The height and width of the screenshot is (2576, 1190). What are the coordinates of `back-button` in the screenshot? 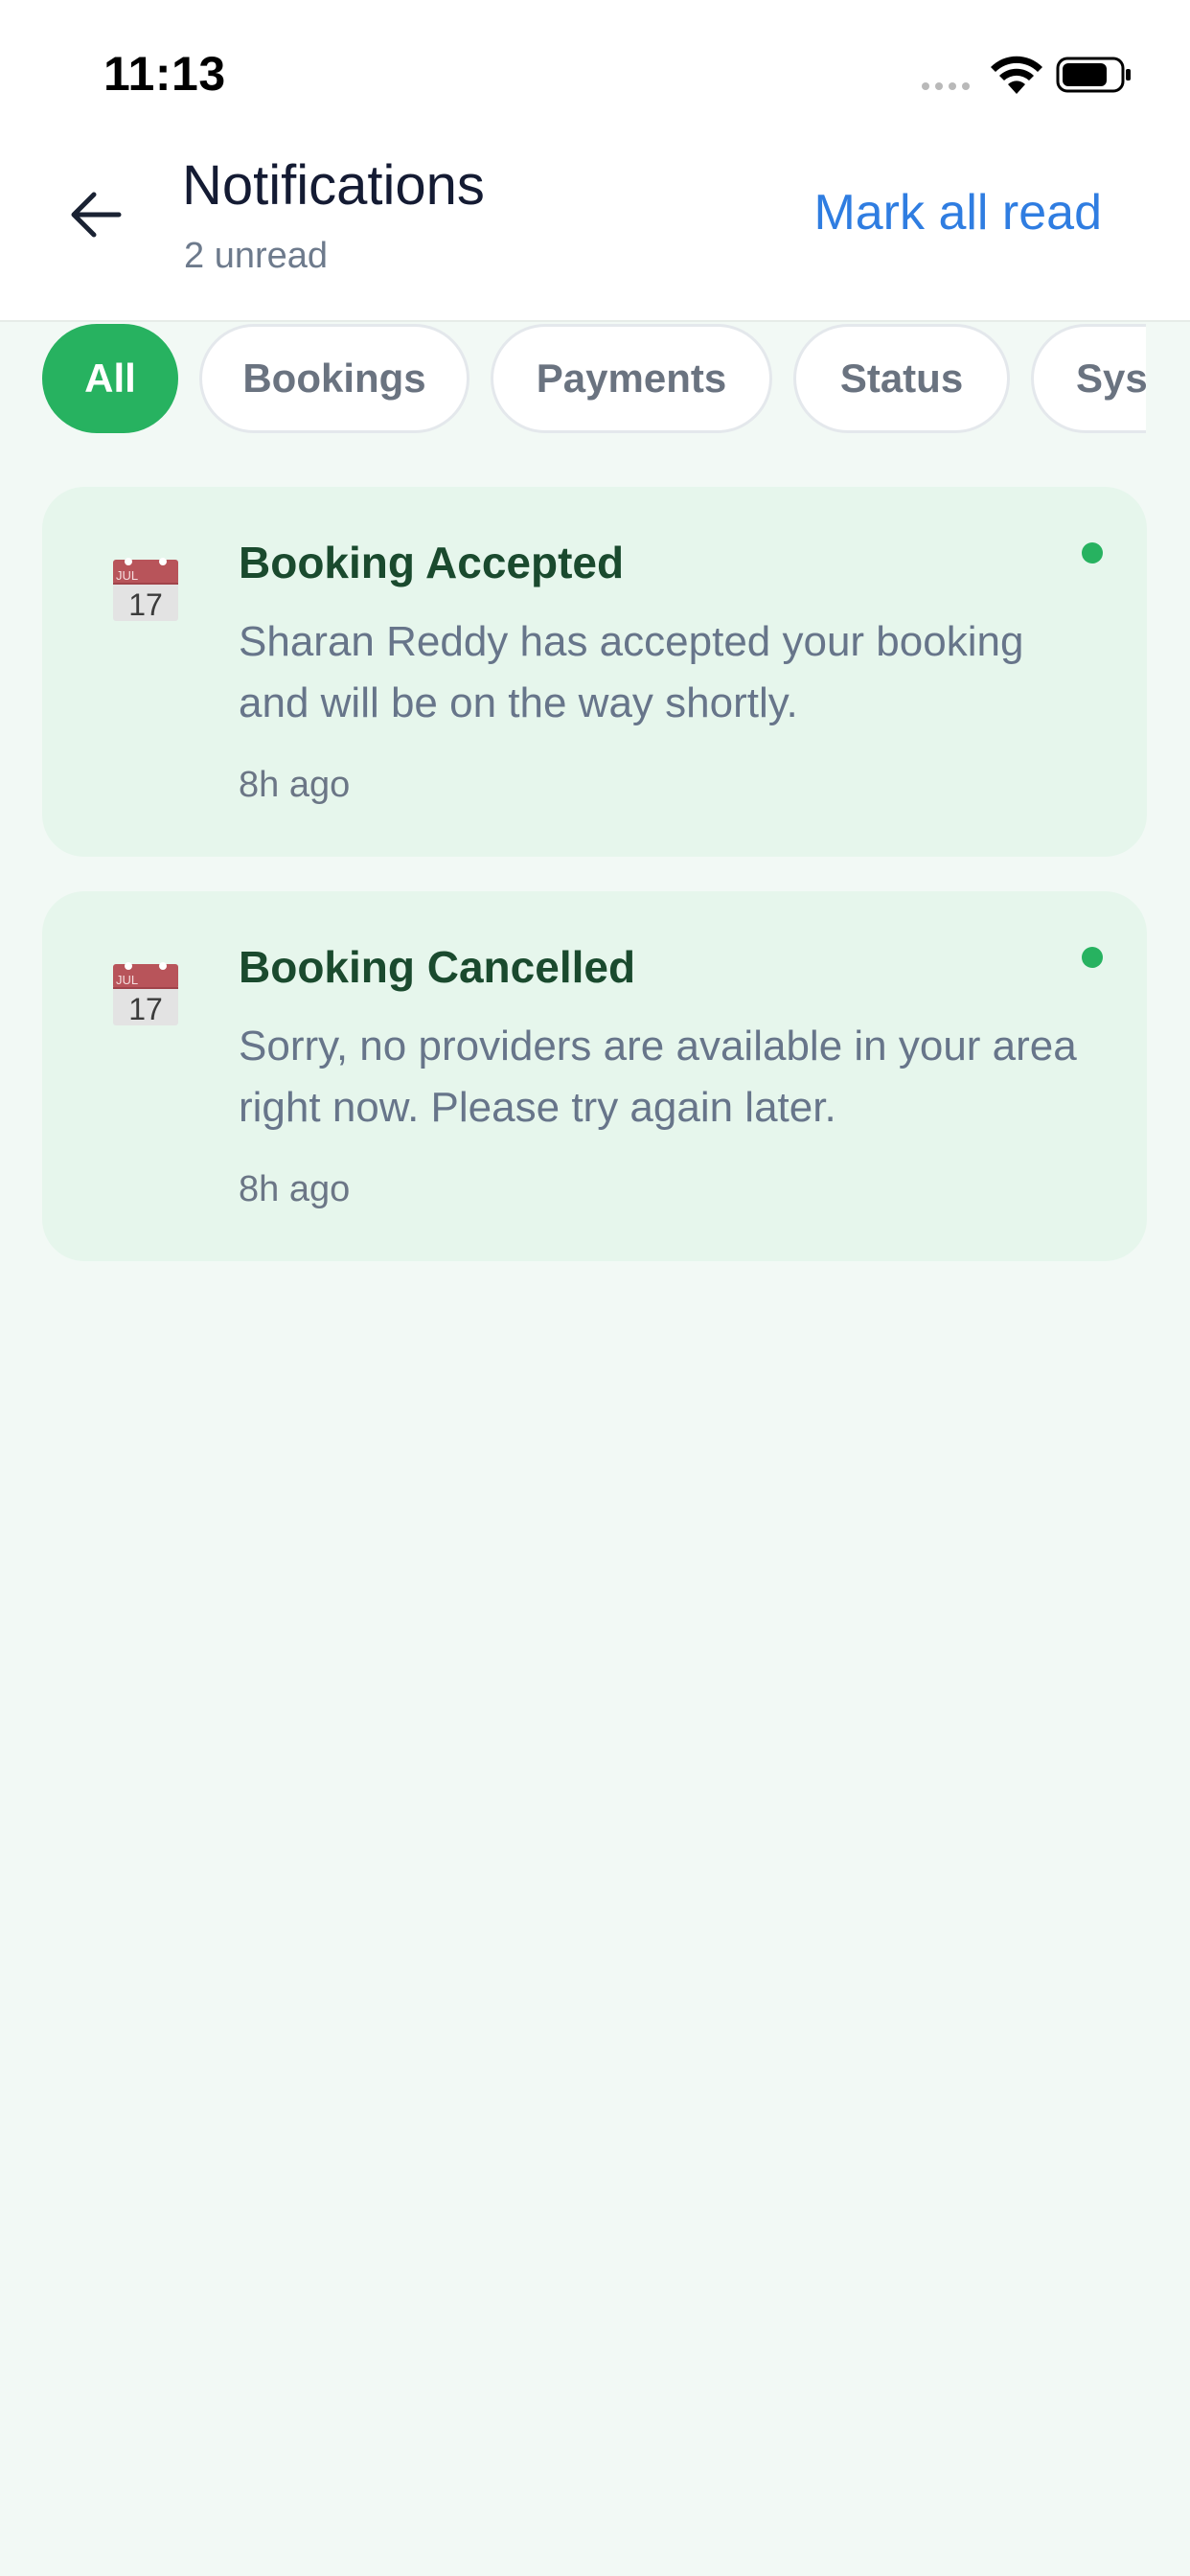 It's located at (96, 214).